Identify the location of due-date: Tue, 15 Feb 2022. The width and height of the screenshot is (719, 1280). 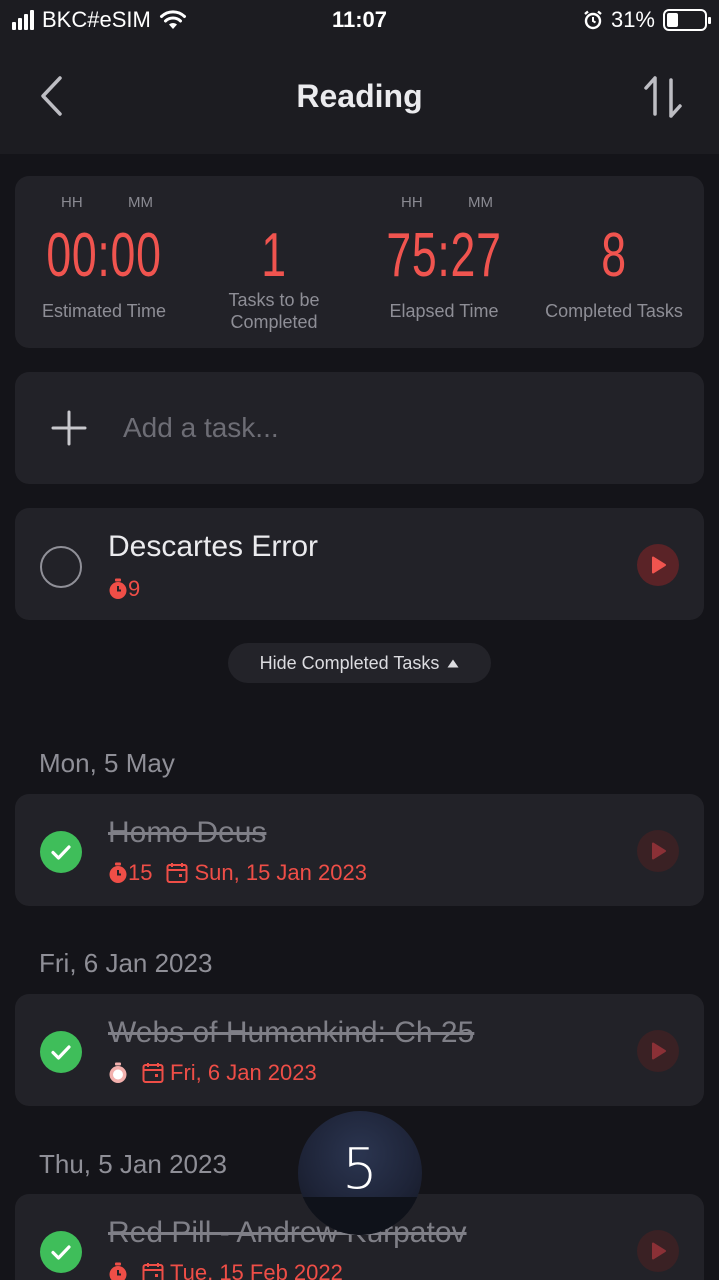
(242, 1270).